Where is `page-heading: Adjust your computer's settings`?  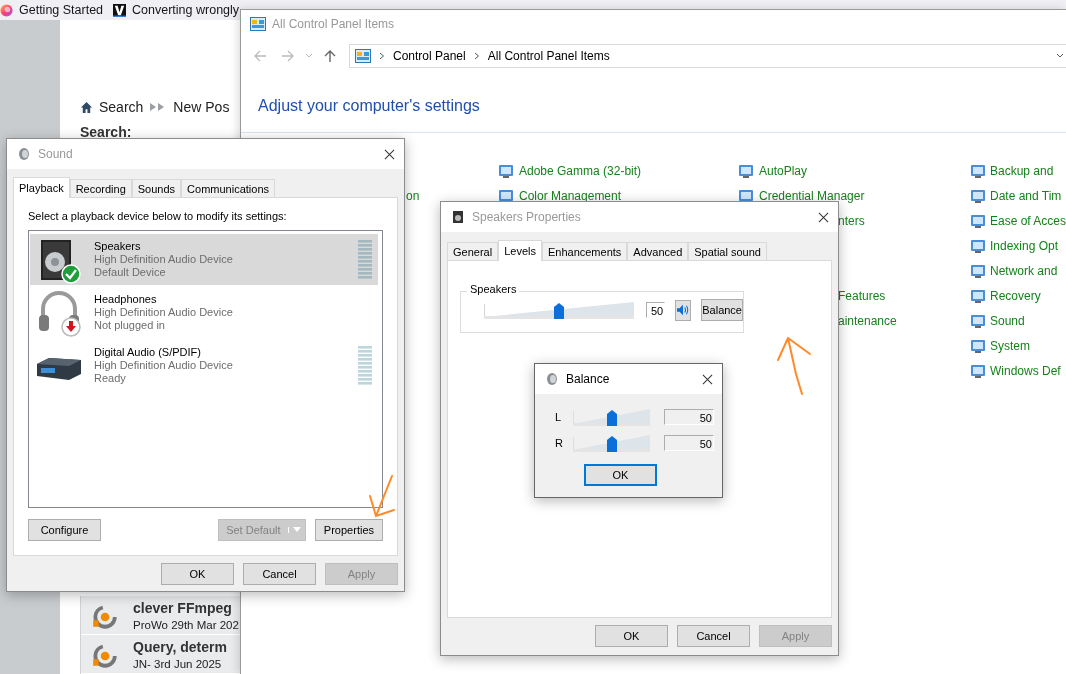 page-heading: Adjust your computer's settings is located at coordinates (653, 103).